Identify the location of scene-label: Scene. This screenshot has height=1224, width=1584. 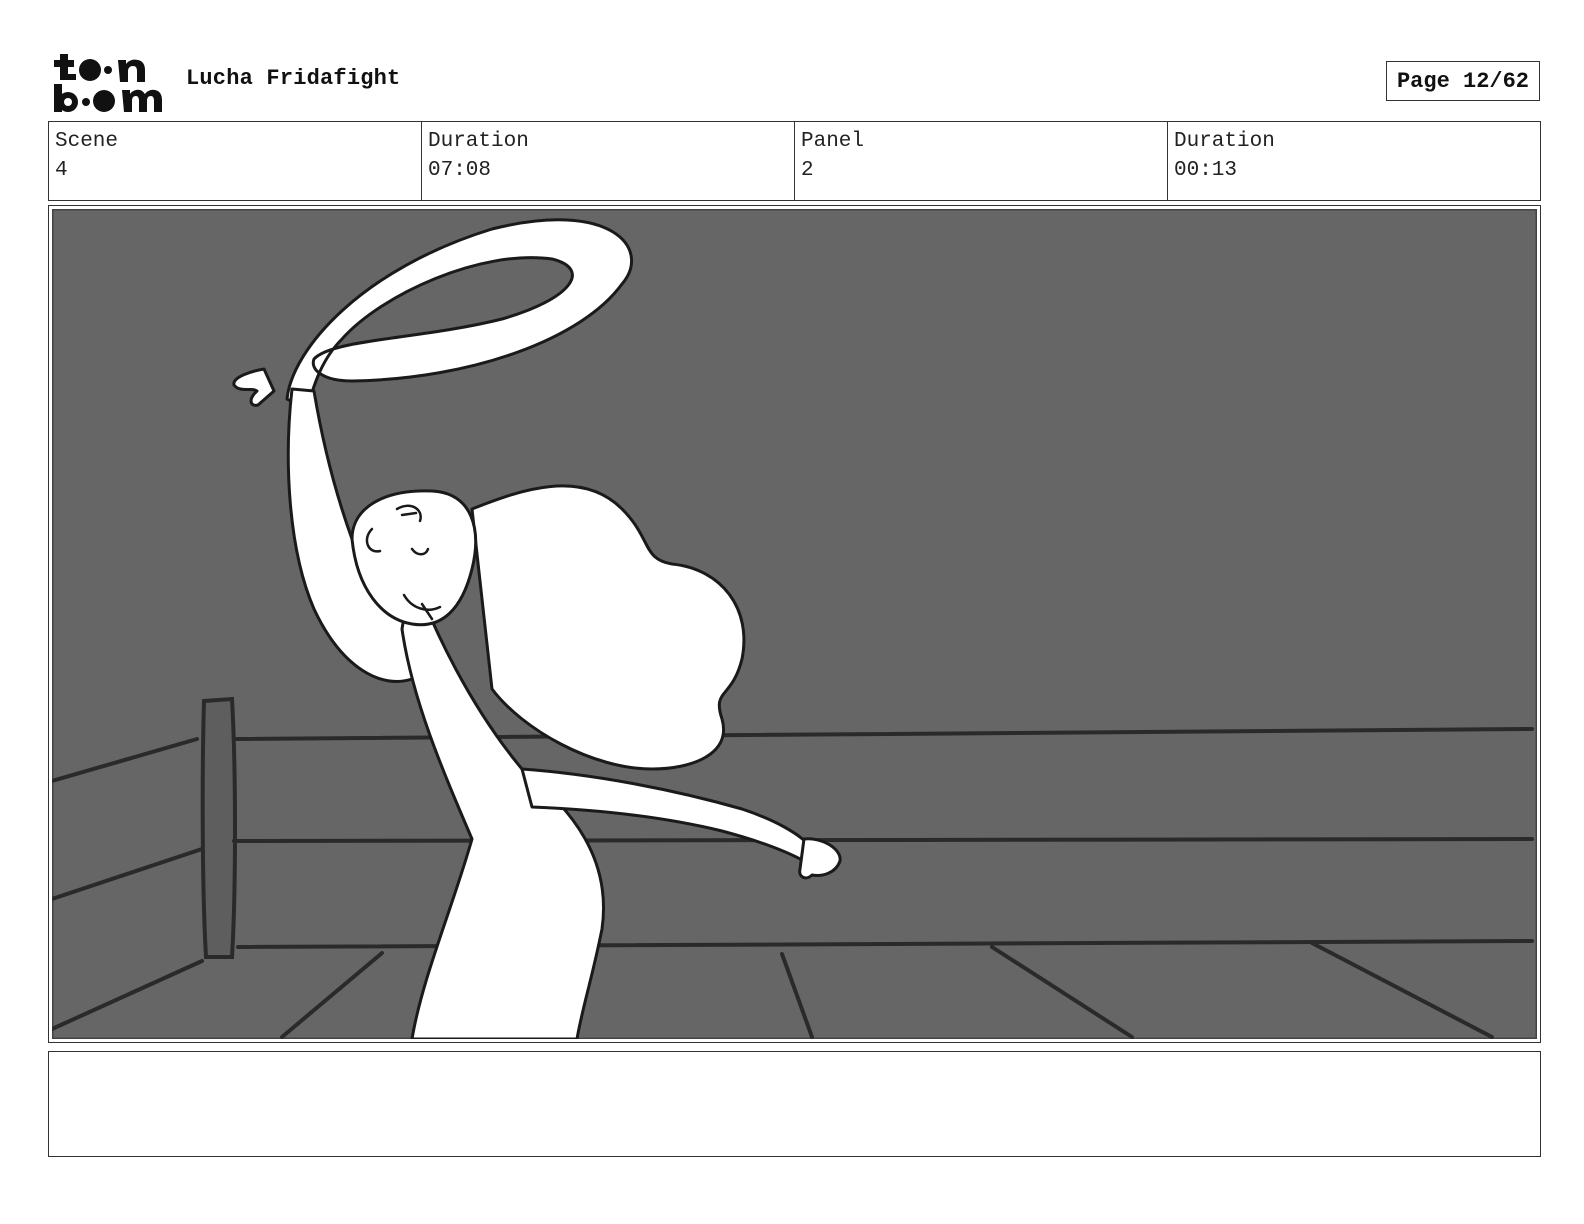
(87, 141).